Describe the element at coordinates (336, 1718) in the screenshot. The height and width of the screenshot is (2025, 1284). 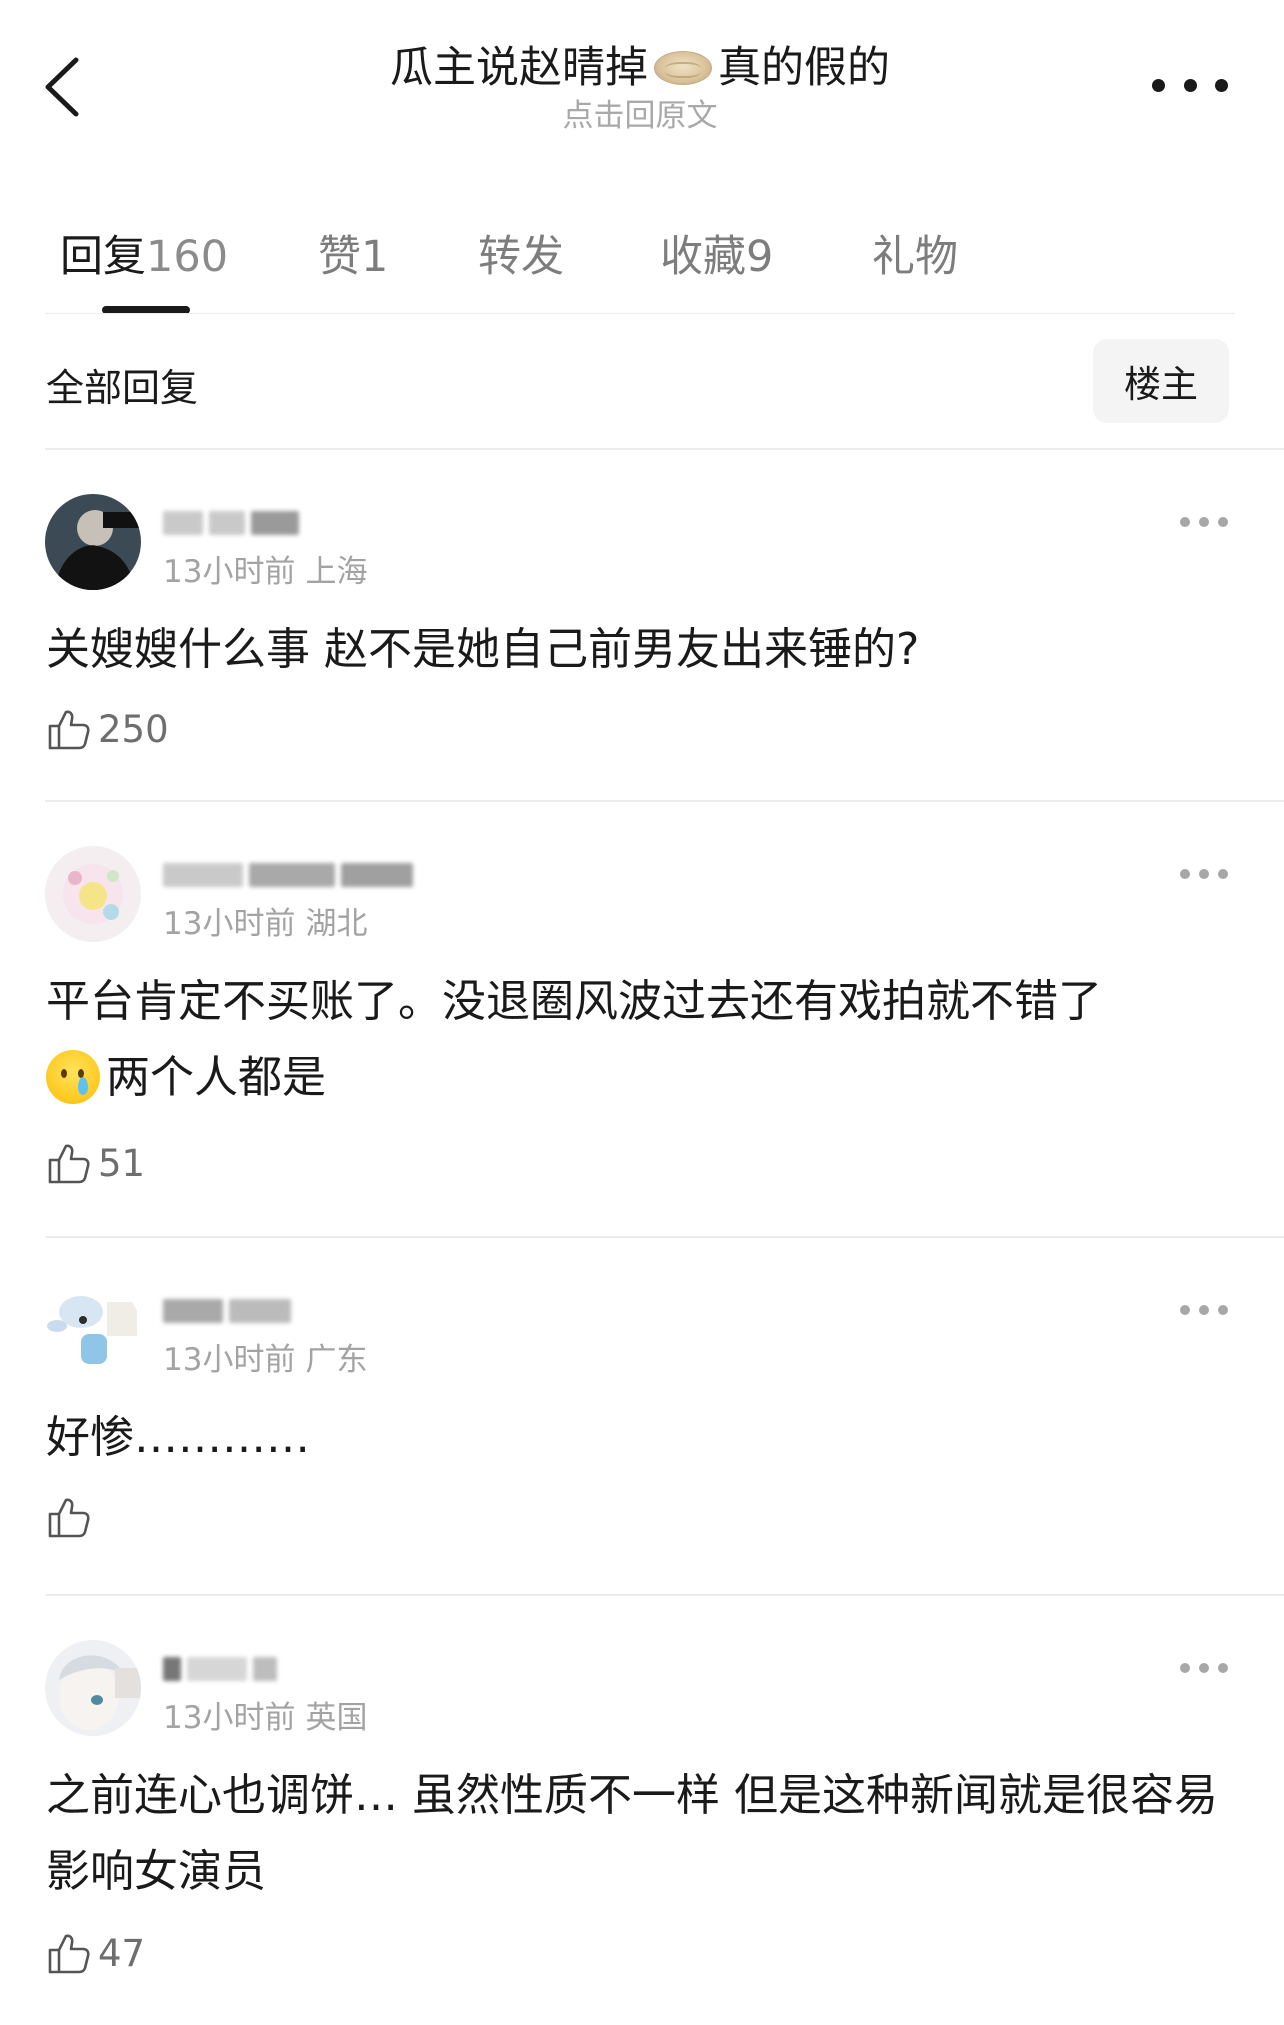
I see `comment-location: 英国` at that location.